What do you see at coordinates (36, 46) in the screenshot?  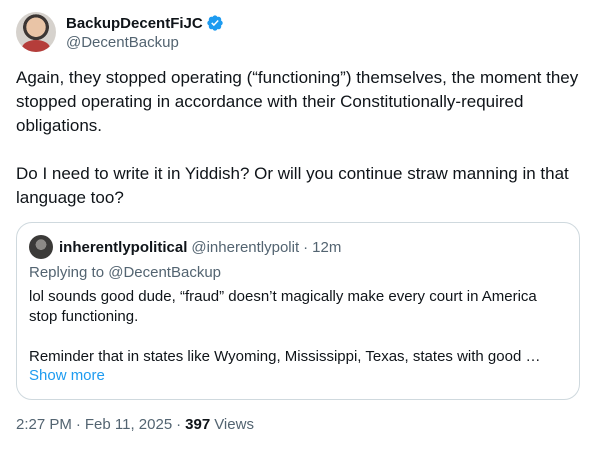 I see `avatar-shirt` at bounding box center [36, 46].